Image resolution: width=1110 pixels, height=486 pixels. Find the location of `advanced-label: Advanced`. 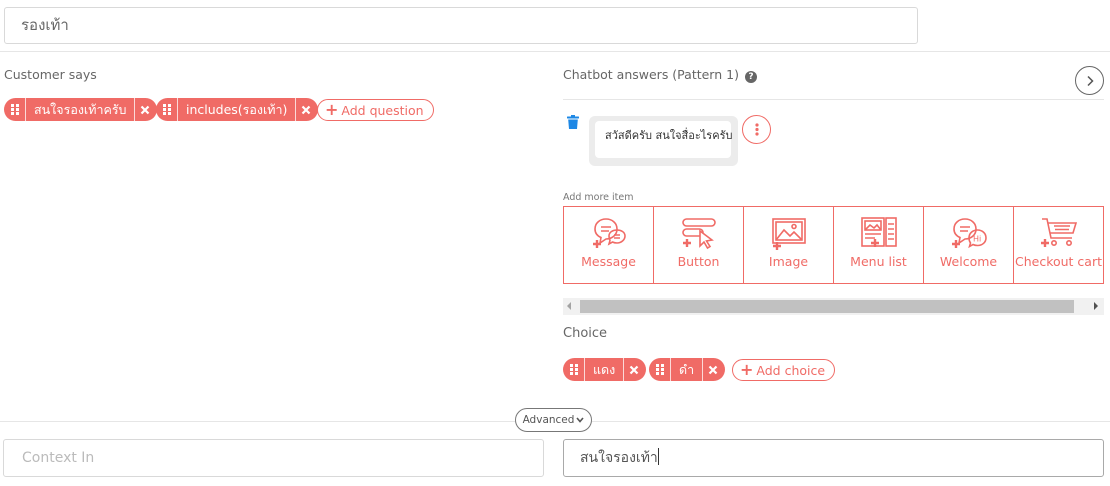

advanced-label: Advanced is located at coordinates (548, 420).